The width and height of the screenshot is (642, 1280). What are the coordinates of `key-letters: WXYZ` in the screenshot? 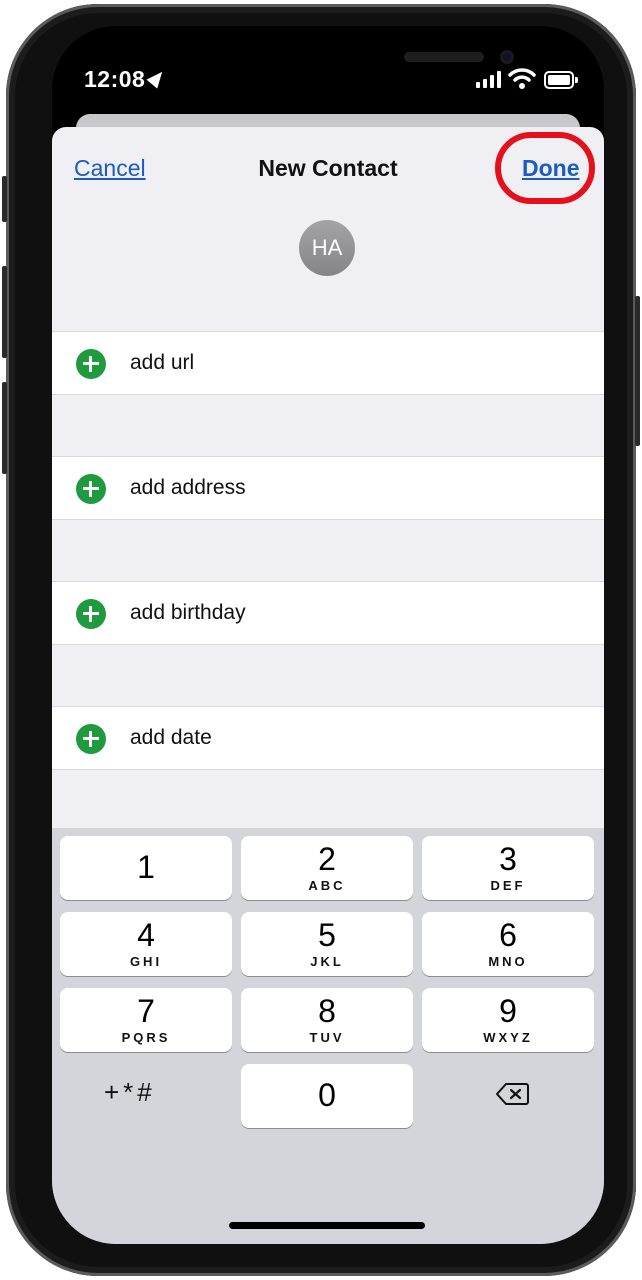 It's located at (508, 1037).